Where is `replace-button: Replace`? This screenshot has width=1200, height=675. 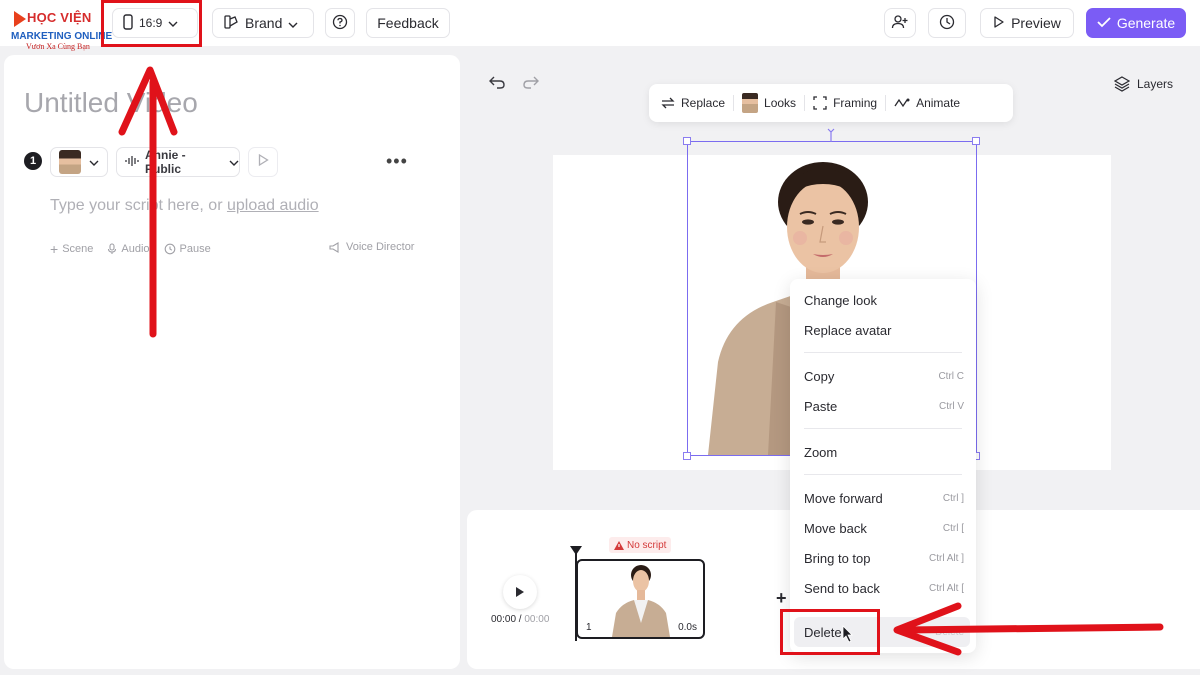
replace-button: Replace is located at coordinates (693, 103).